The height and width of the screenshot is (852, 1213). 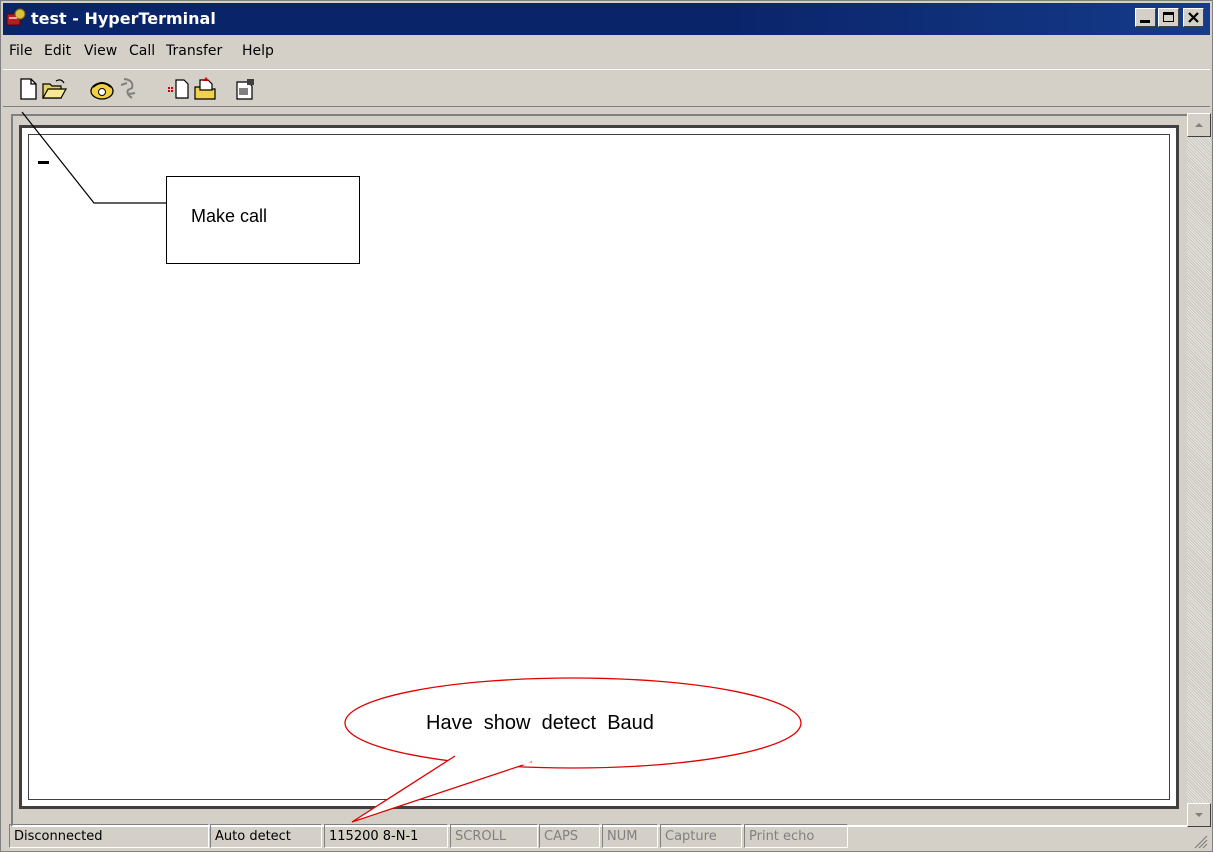 I want to click on new-icon, so click(x=28, y=89).